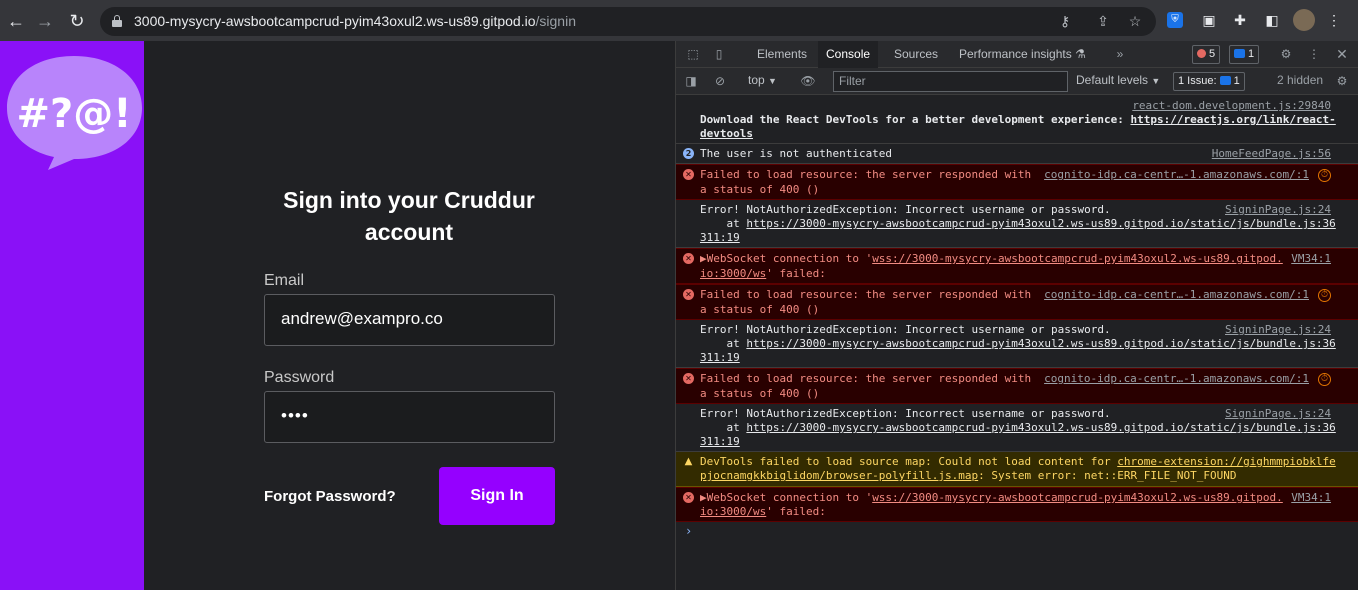  I want to click on page-title: Sign into your Cruddur account, so click(409, 216).